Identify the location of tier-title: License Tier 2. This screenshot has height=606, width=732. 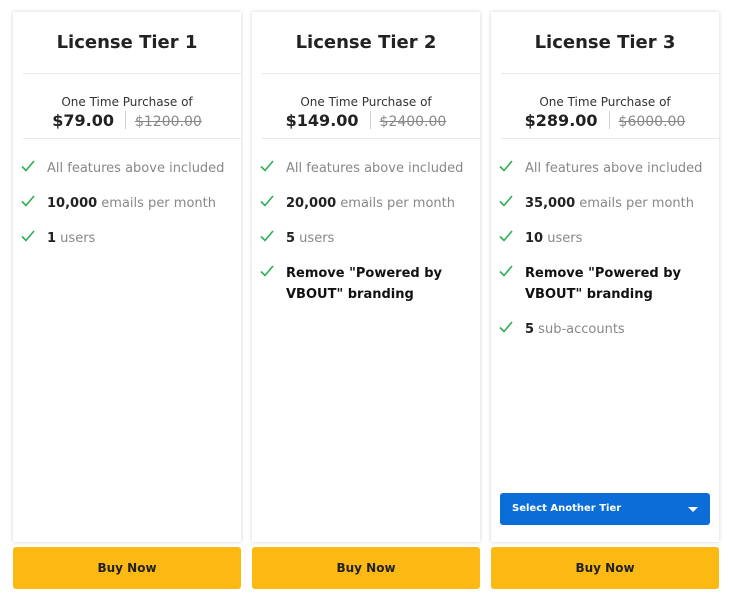
(366, 42).